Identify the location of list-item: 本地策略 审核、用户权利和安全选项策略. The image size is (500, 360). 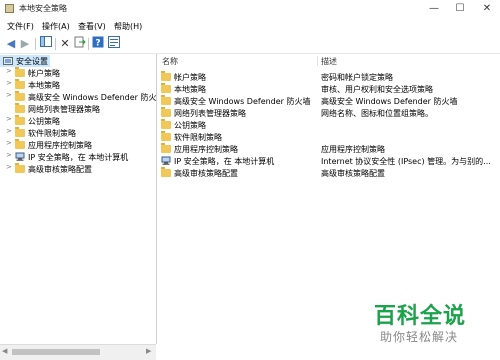
(328, 89).